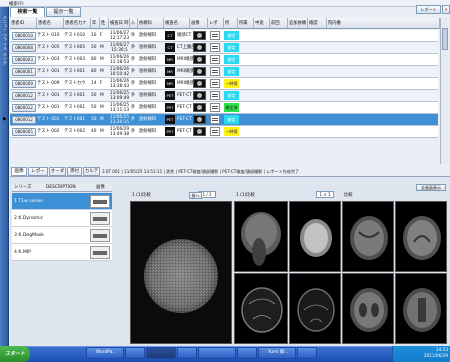  What do you see at coordinates (445, 39) in the screenshot?
I see `grid-scroll-thumb` at bounding box center [445, 39].